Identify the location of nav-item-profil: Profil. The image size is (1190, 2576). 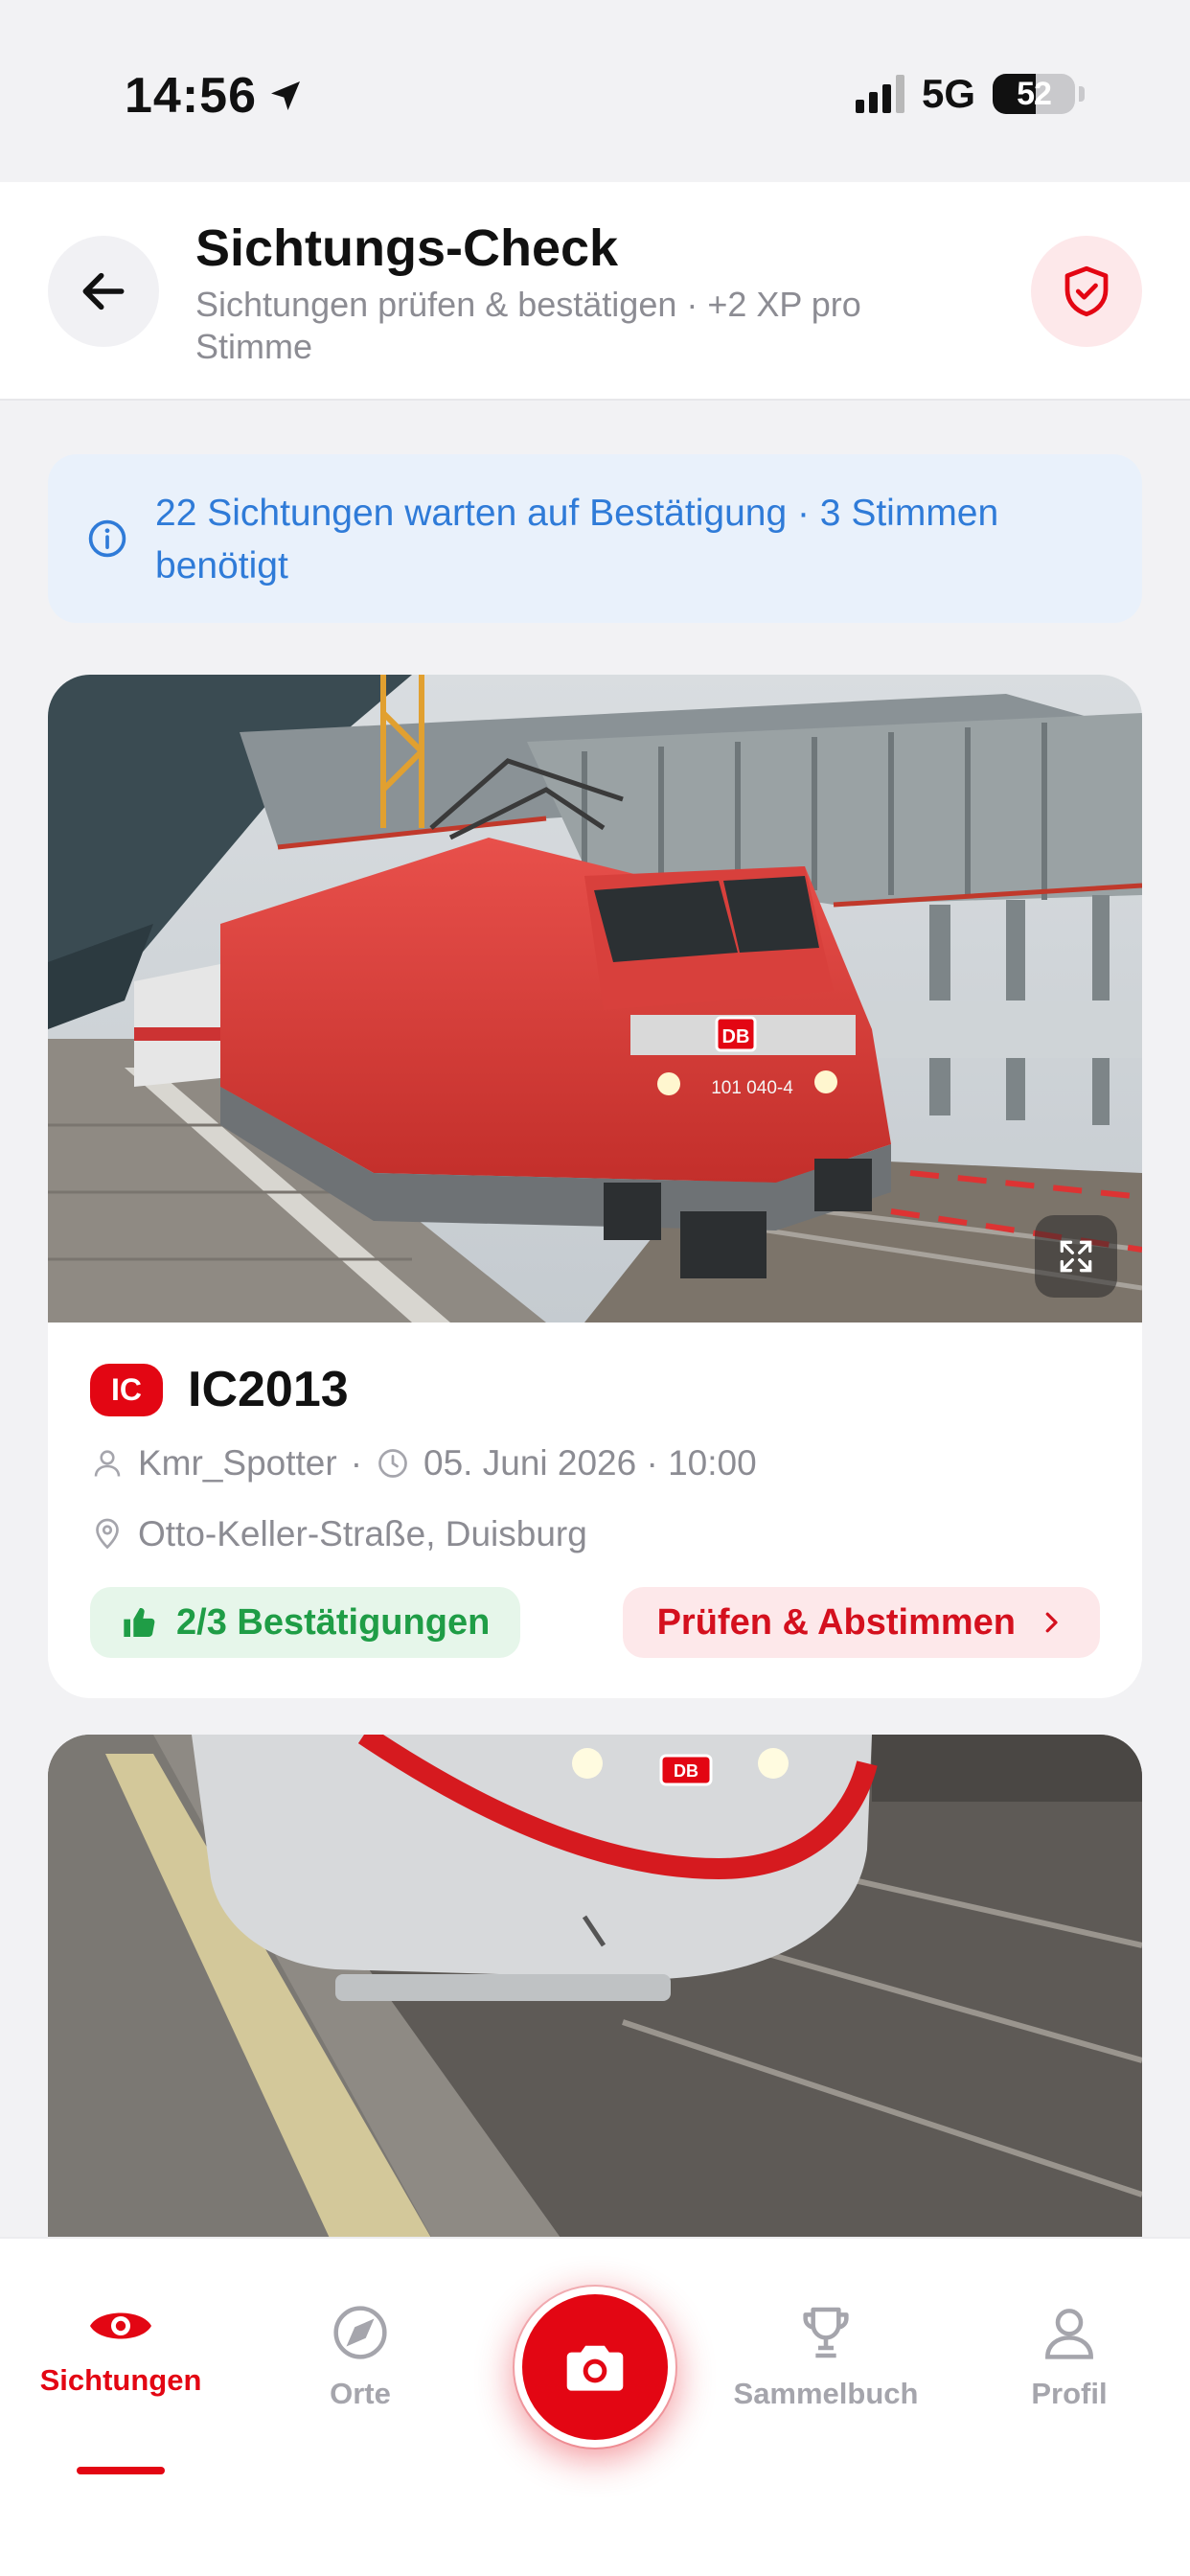
(1069, 2356).